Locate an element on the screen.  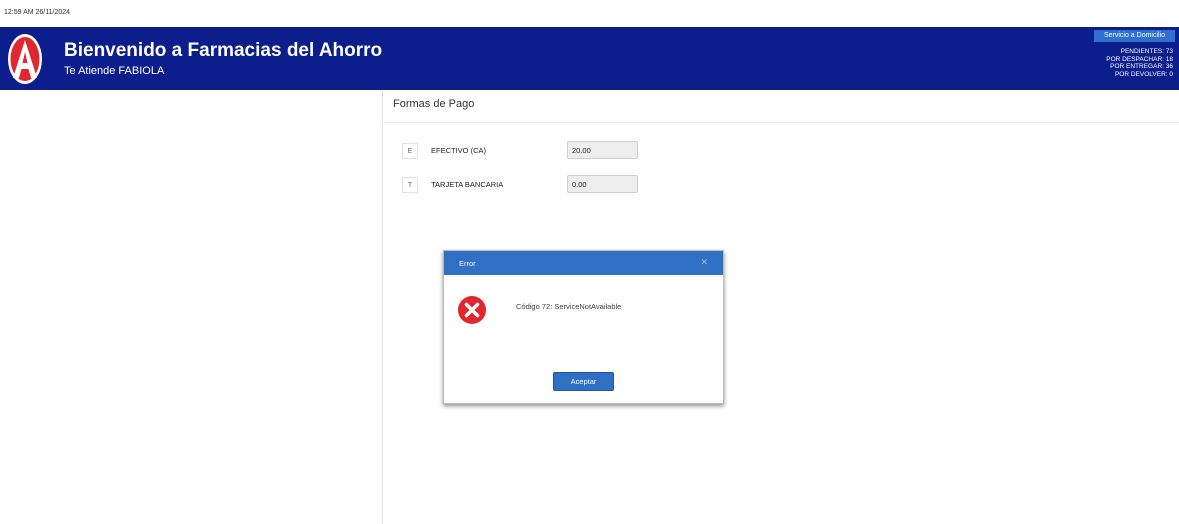
to-return-counter: POR DEVOLVER: 0 is located at coordinates (1143, 74).